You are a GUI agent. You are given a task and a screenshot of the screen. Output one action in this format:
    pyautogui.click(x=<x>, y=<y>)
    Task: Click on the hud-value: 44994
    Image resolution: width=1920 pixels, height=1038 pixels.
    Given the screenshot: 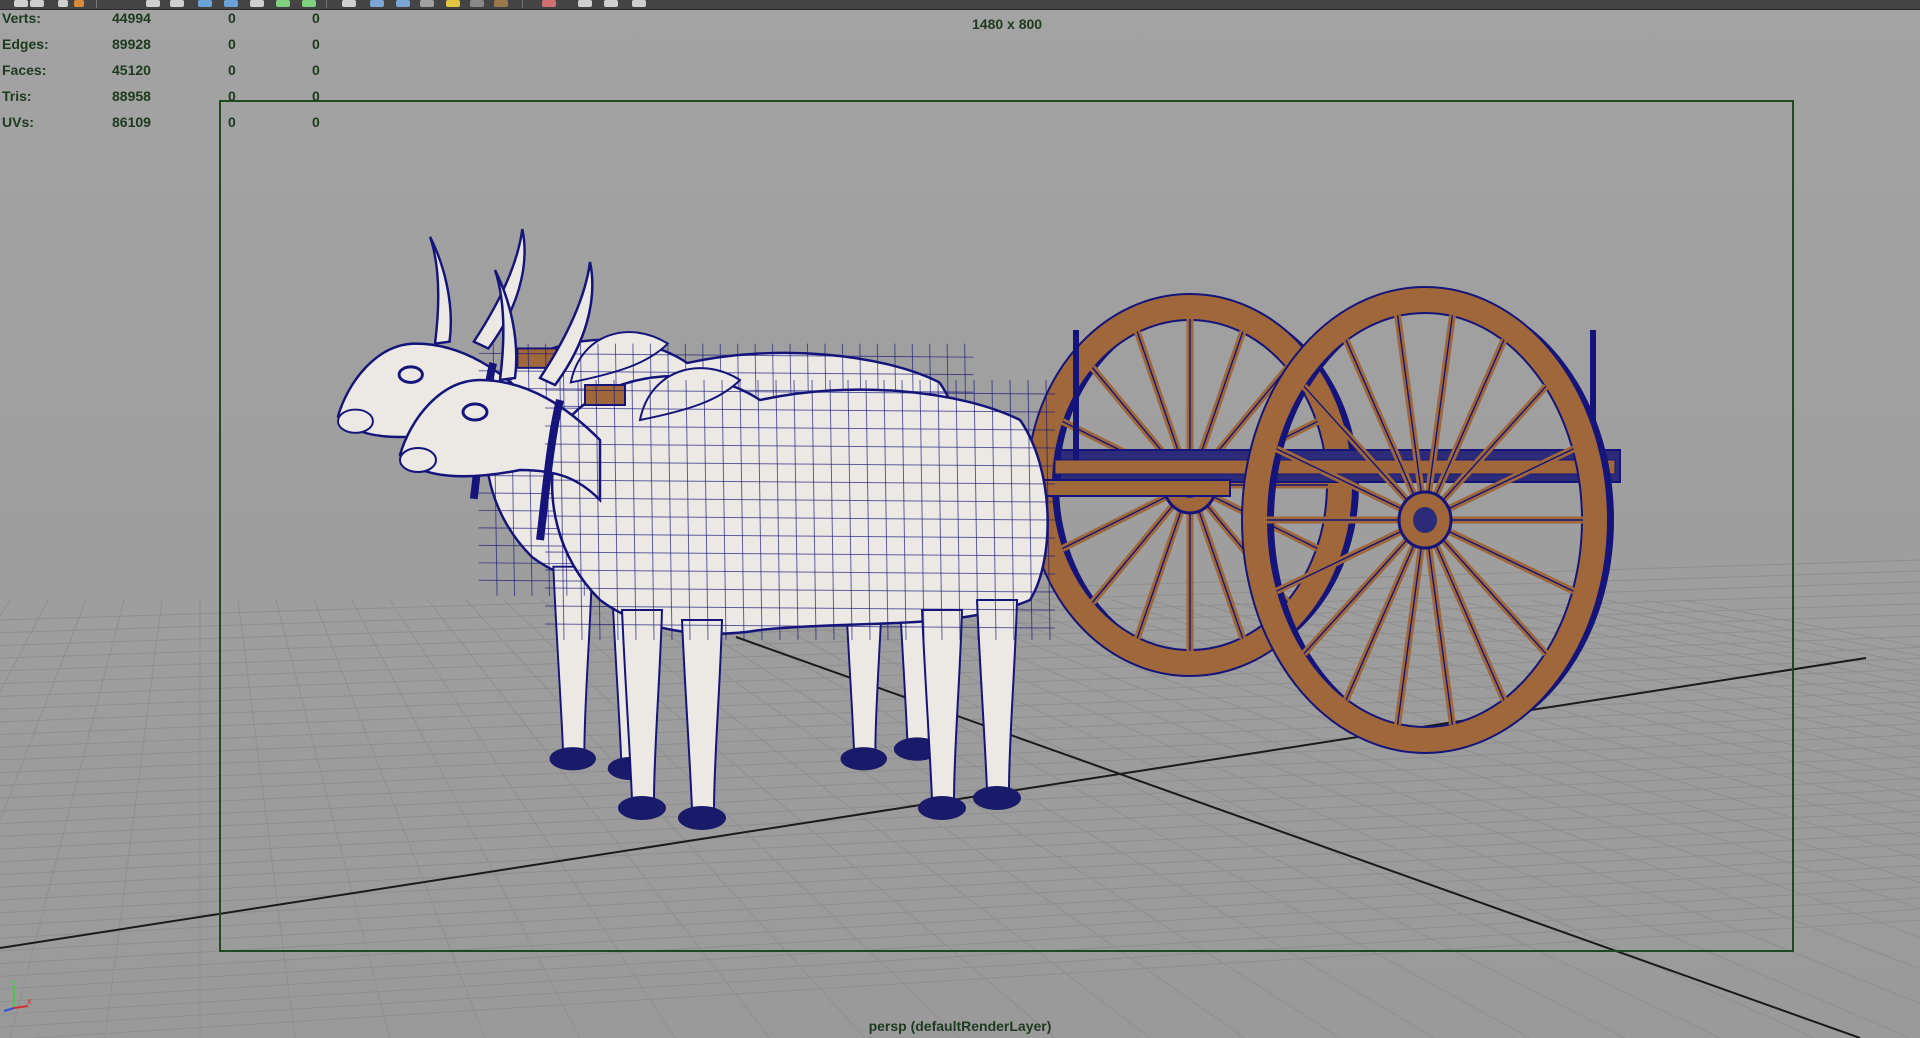 What is the action you would take?
    pyautogui.click(x=131, y=18)
    